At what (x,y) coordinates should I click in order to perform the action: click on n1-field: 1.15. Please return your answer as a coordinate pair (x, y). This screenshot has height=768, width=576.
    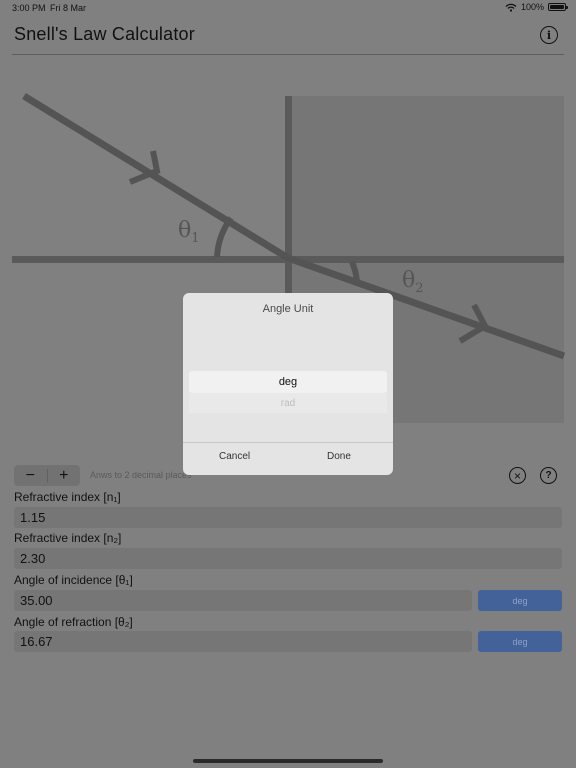
    Looking at the image, I should click on (288, 517).